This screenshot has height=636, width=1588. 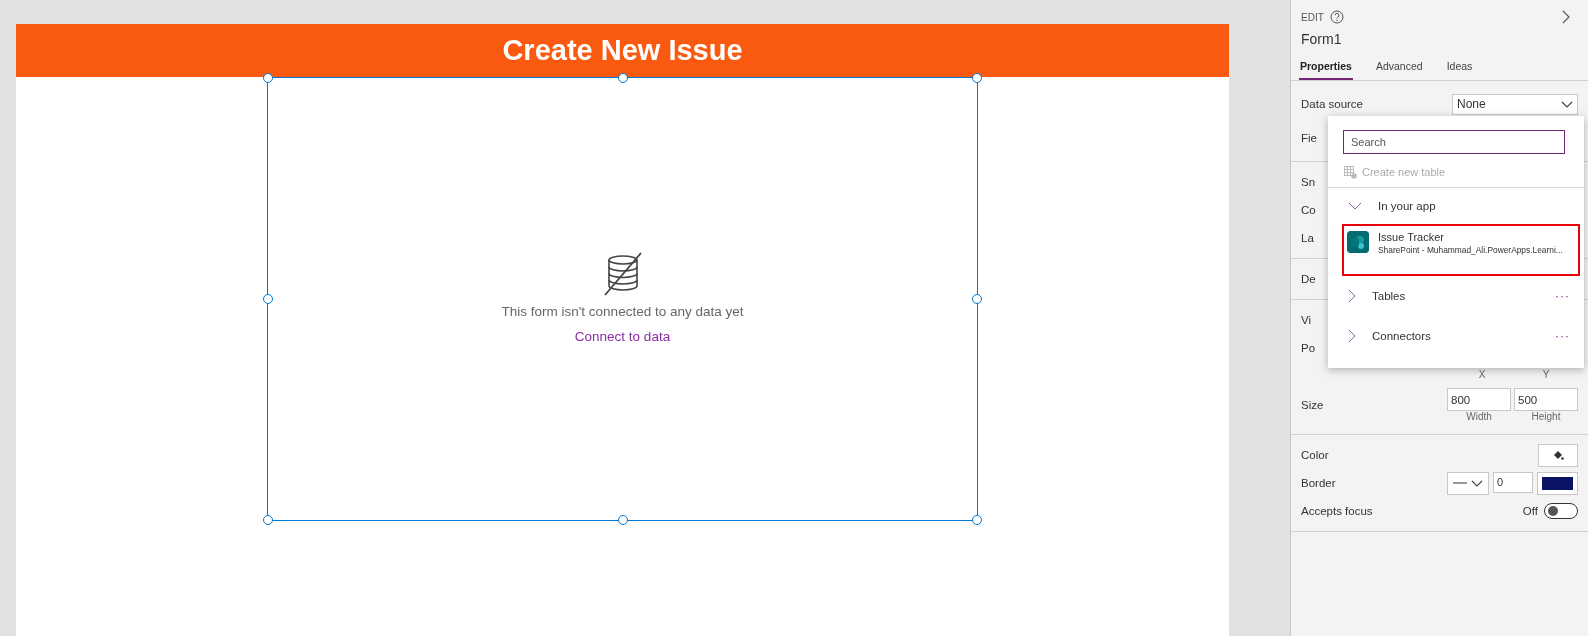 I want to click on connect-to-data-link: Connect to data, so click(x=622, y=336).